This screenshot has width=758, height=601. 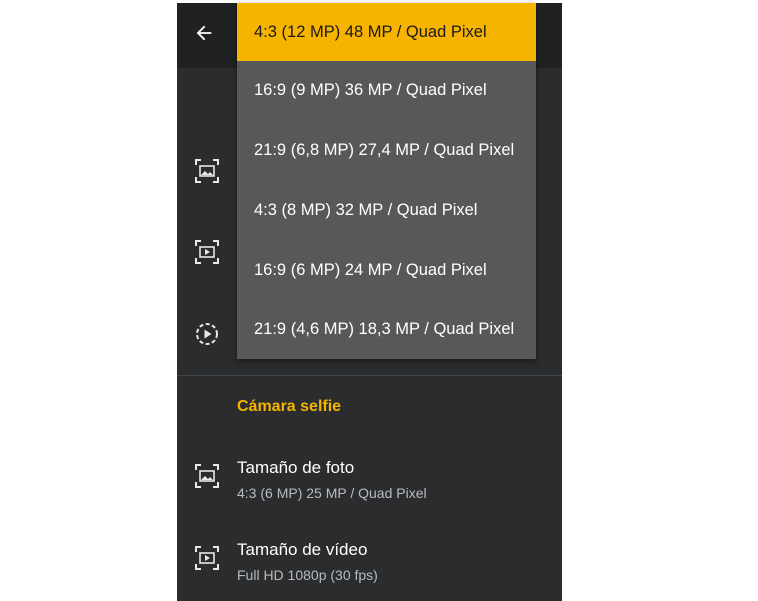 I want to click on menu-item-resolution: 21:9 (4,6 MP) 18,3 MP / Quad Pixel, so click(x=386, y=329).